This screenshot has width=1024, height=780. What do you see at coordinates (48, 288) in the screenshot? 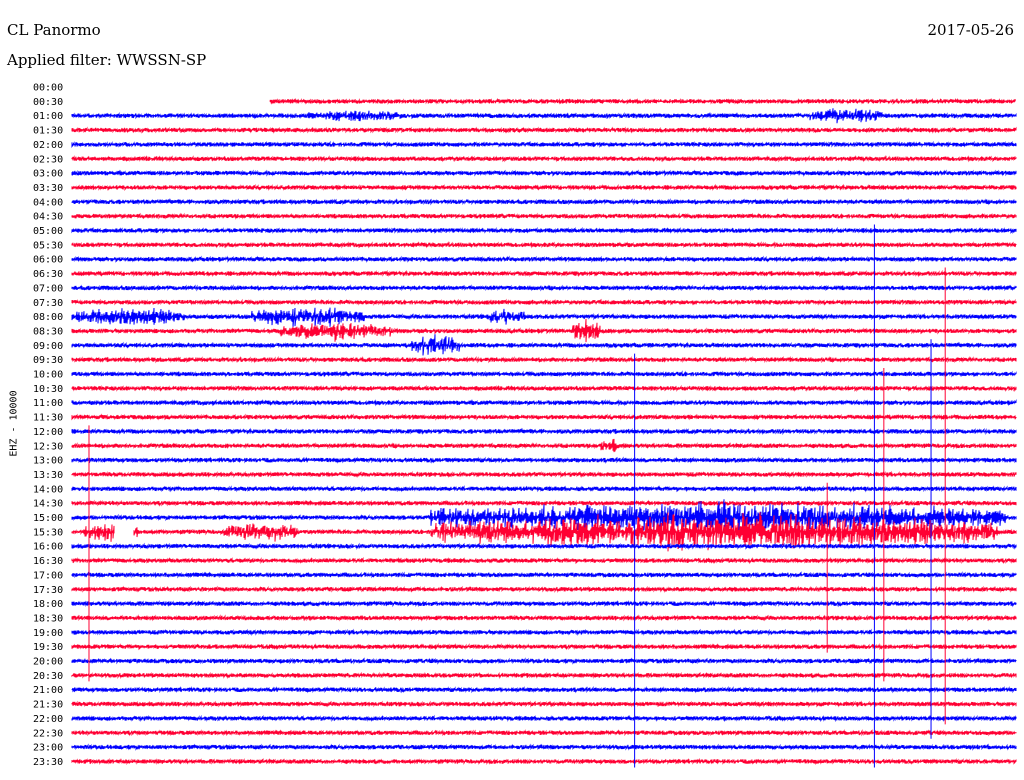
I see `row-time-label: 07:00` at bounding box center [48, 288].